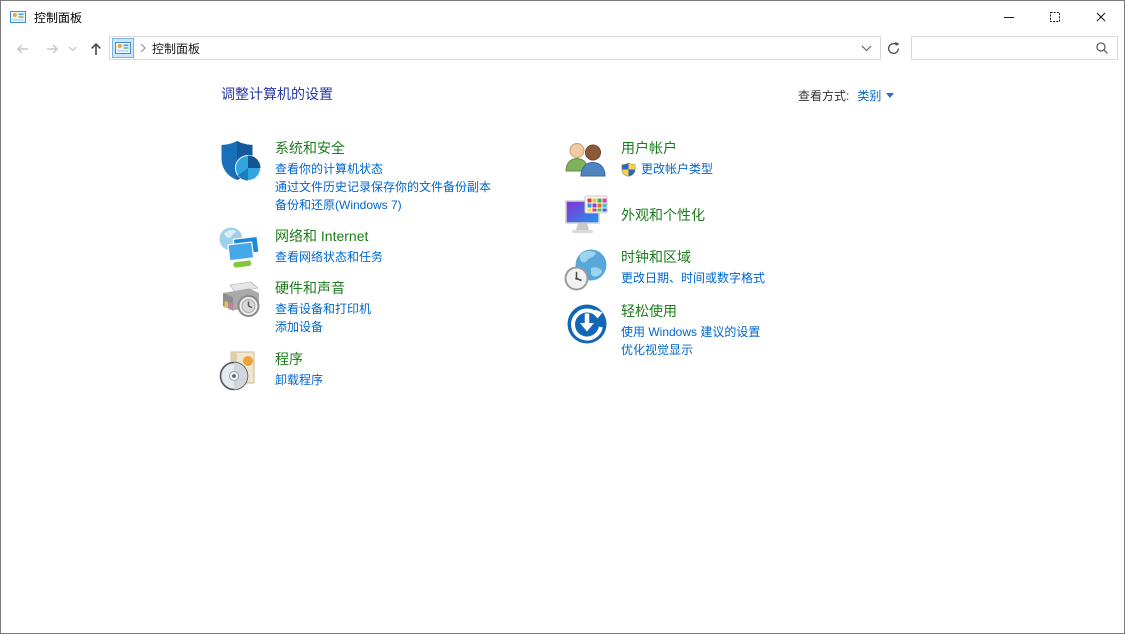 Image resolution: width=1125 pixels, height=634 pixels. Describe the element at coordinates (677, 169) in the screenshot. I see `link-change-account-type: 更改帐户类型` at that location.